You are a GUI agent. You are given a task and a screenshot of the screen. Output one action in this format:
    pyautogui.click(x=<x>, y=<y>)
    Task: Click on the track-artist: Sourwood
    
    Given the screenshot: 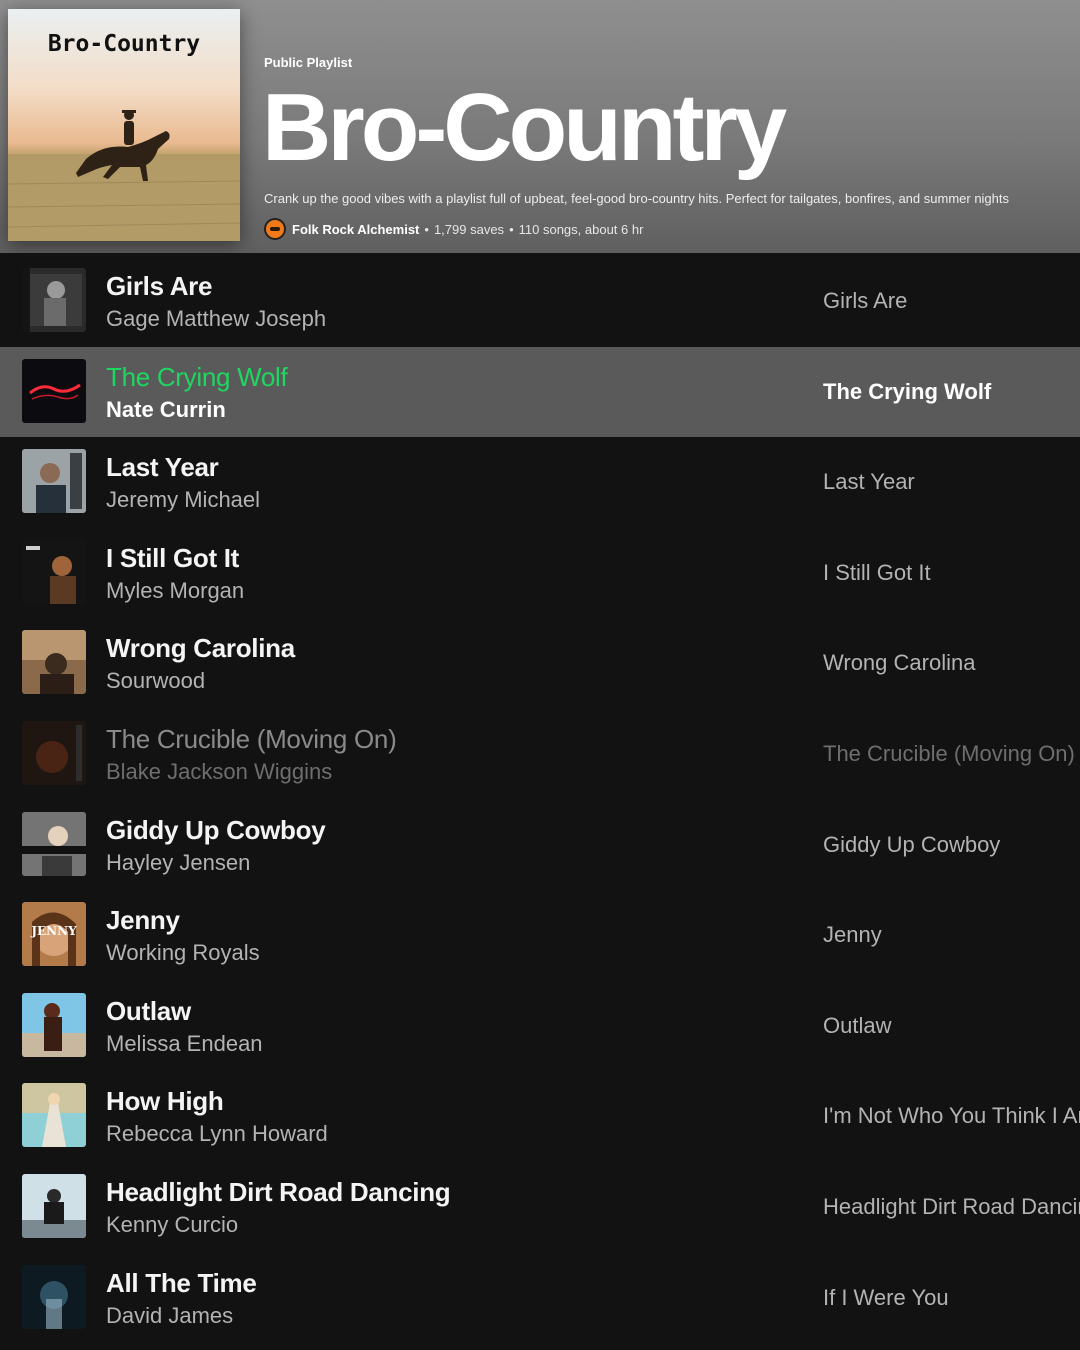 What is the action you would take?
    pyautogui.click(x=155, y=681)
    